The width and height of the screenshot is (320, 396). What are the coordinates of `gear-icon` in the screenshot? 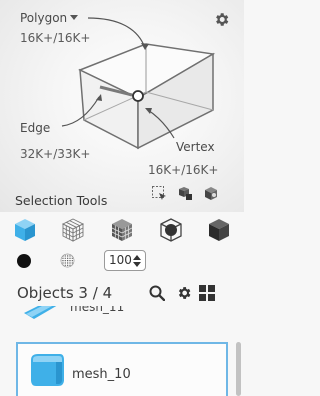 It's located at (221, 19).